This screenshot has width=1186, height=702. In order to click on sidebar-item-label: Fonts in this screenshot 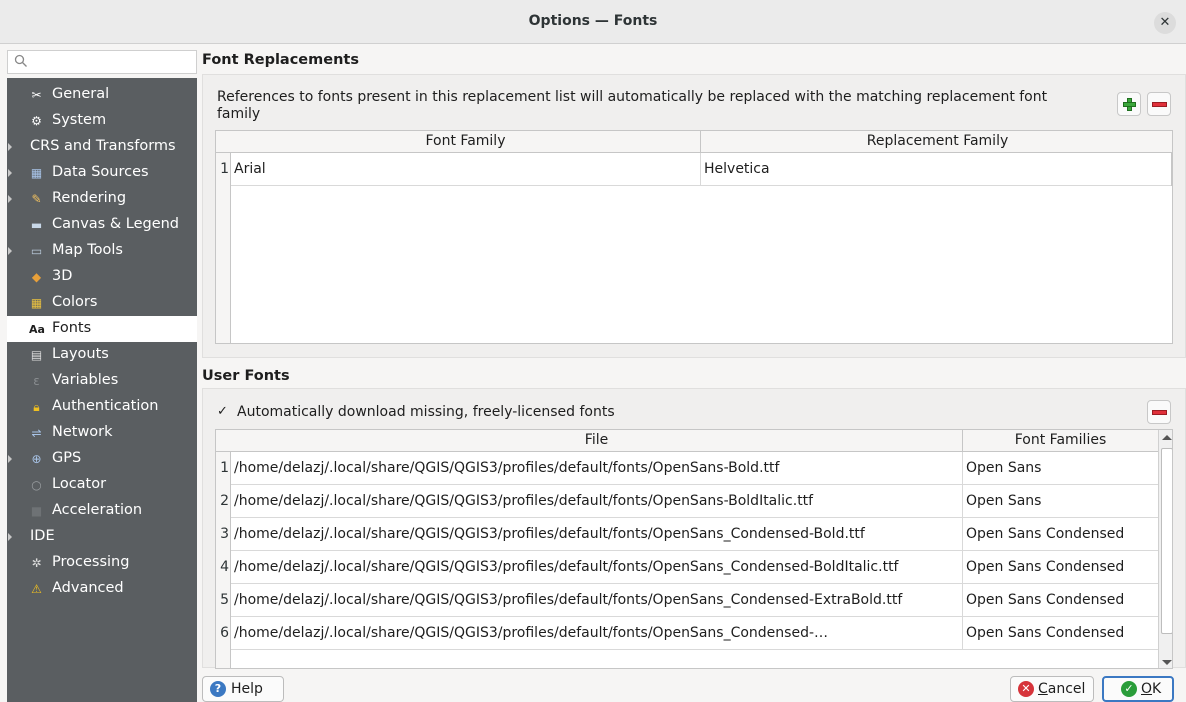, I will do `click(72, 328)`.